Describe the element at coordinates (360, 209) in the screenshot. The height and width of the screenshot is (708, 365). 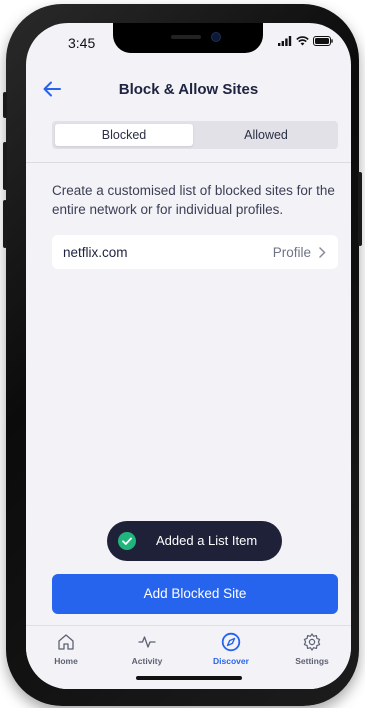
I see `power-button` at that location.